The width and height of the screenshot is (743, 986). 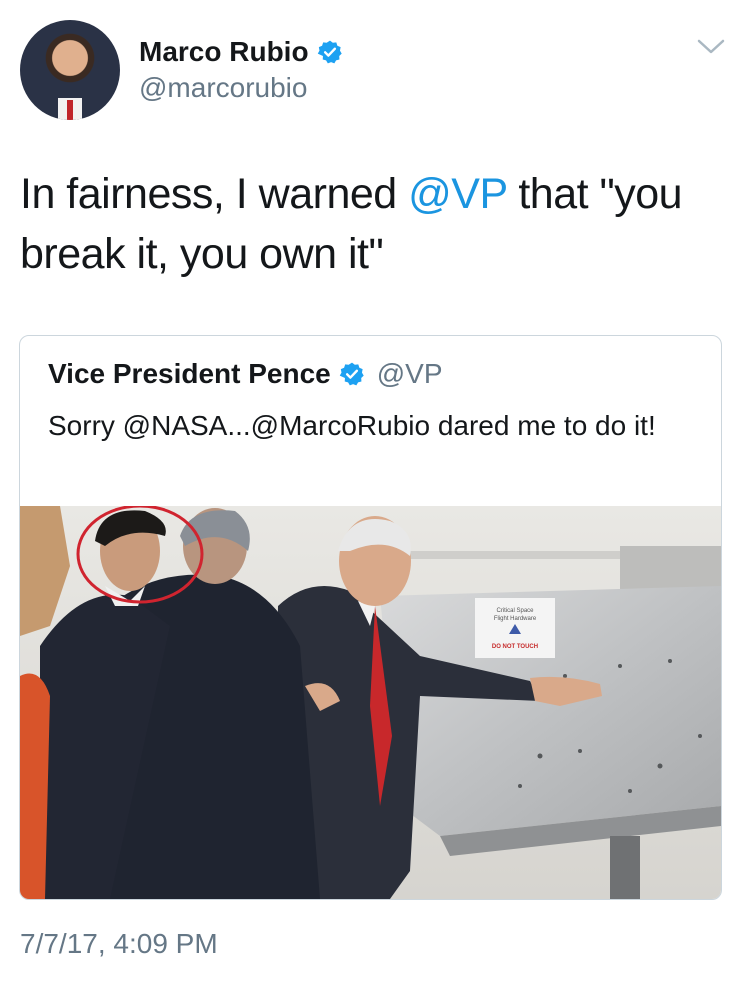 What do you see at coordinates (515, 619) in the screenshot?
I see `svg-text: Flight Hardware` at bounding box center [515, 619].